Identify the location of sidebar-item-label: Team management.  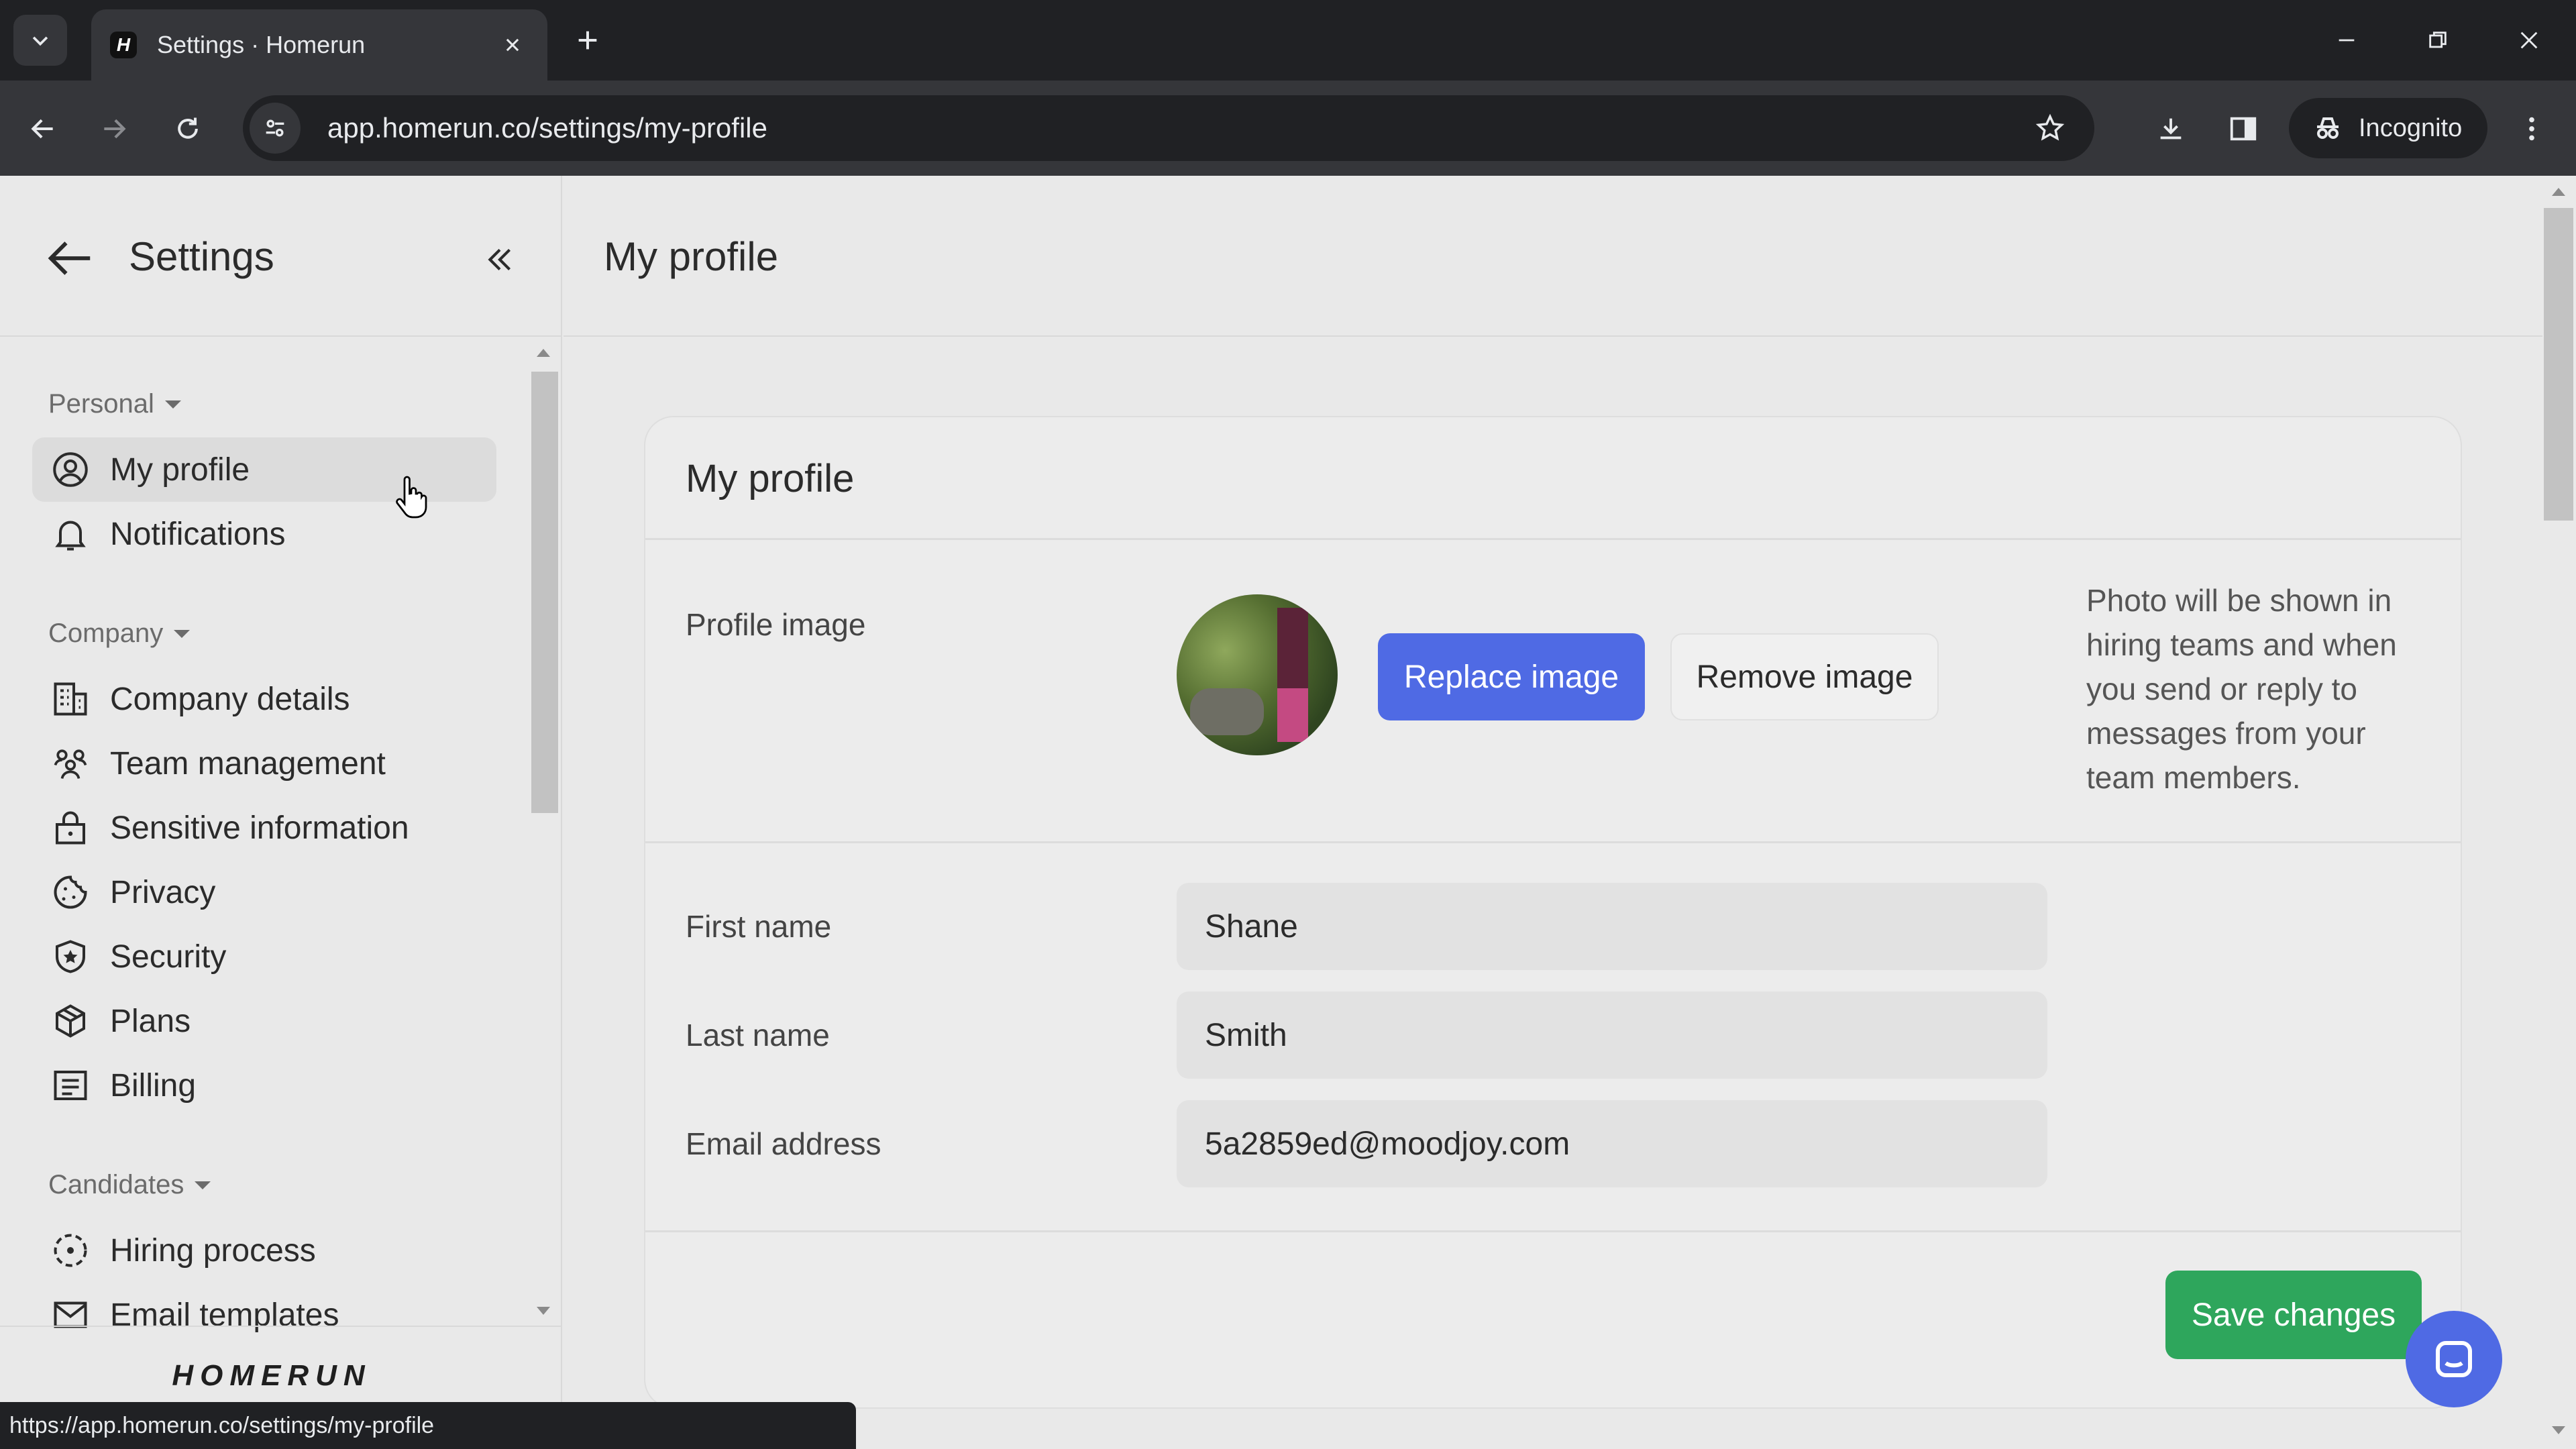
(248, 763).